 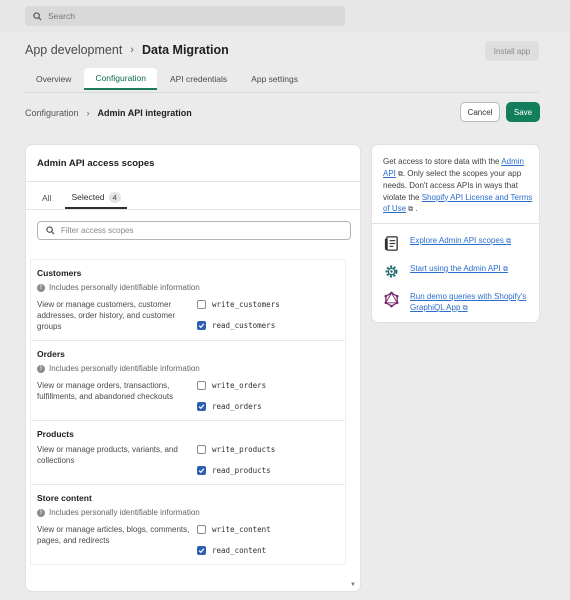 What do you see at coordinates (244, 325) in the screenshot?
I see `scope-name: read_customers` at bounding box center [244, 325].